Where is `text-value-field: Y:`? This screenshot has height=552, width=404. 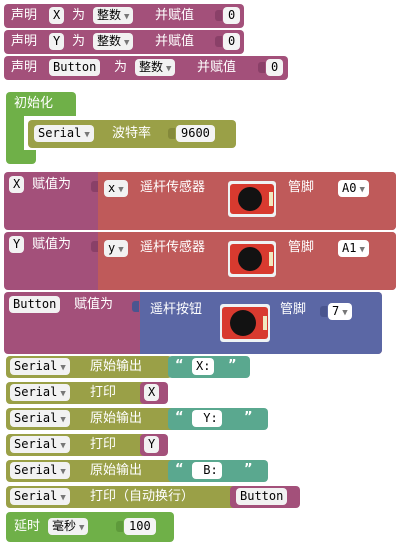
text-value-field: Y: is located at coordinates (207, 418).